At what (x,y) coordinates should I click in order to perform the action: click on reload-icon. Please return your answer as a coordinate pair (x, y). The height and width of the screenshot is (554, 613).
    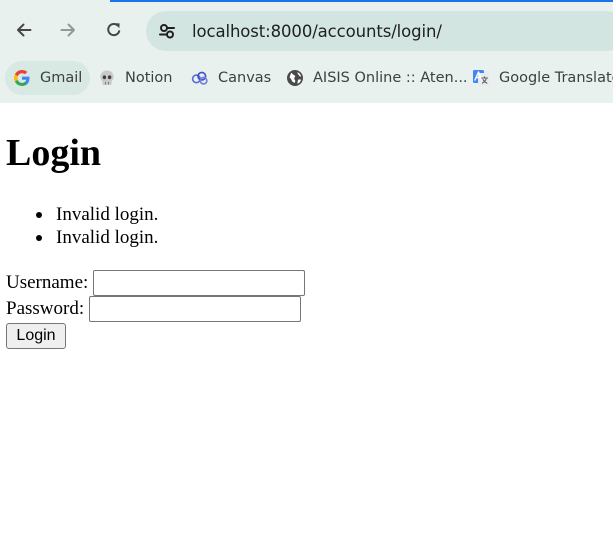
    Looking at the image, I should click on (114, 29).